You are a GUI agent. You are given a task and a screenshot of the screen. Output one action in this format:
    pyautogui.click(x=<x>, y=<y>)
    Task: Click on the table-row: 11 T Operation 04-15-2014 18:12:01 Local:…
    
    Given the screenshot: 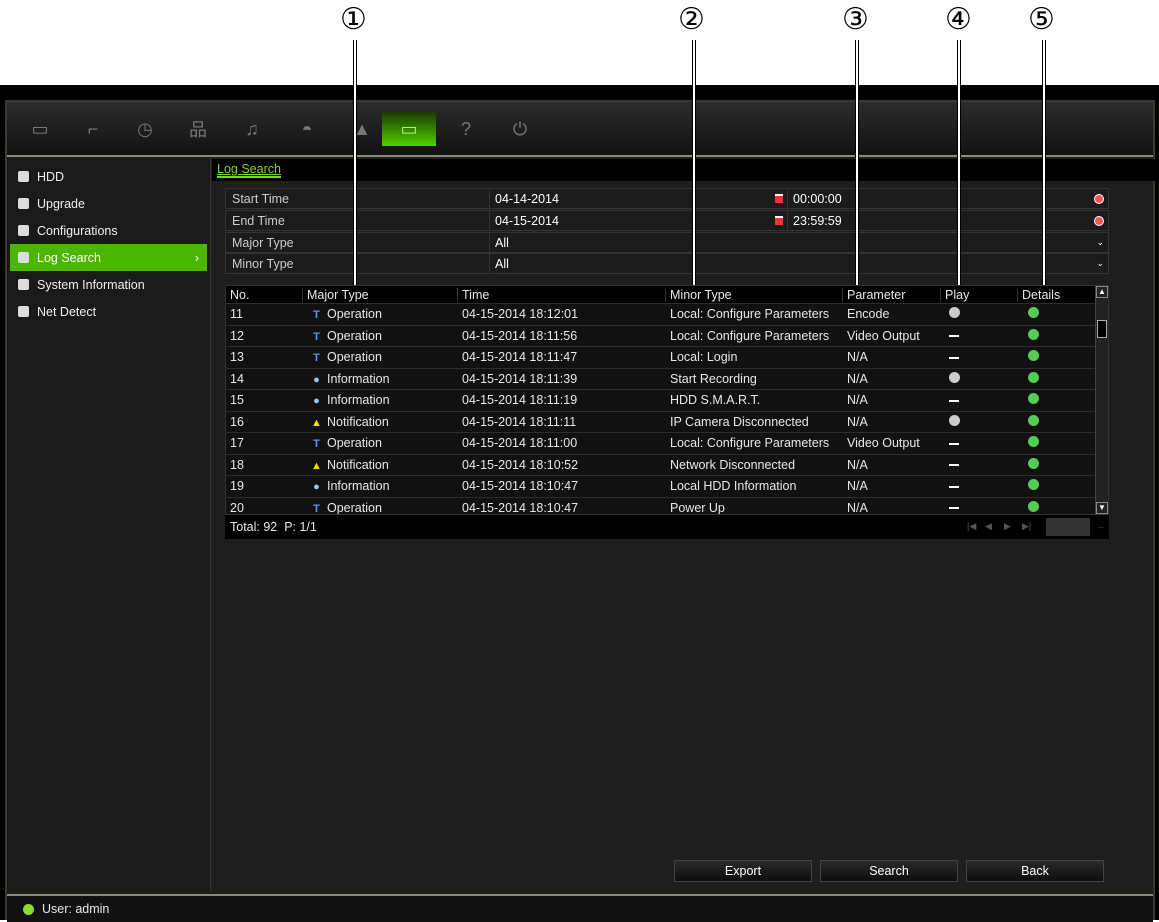 What is the action you would take?
    pyautogui.click(x=667, y=315)
    